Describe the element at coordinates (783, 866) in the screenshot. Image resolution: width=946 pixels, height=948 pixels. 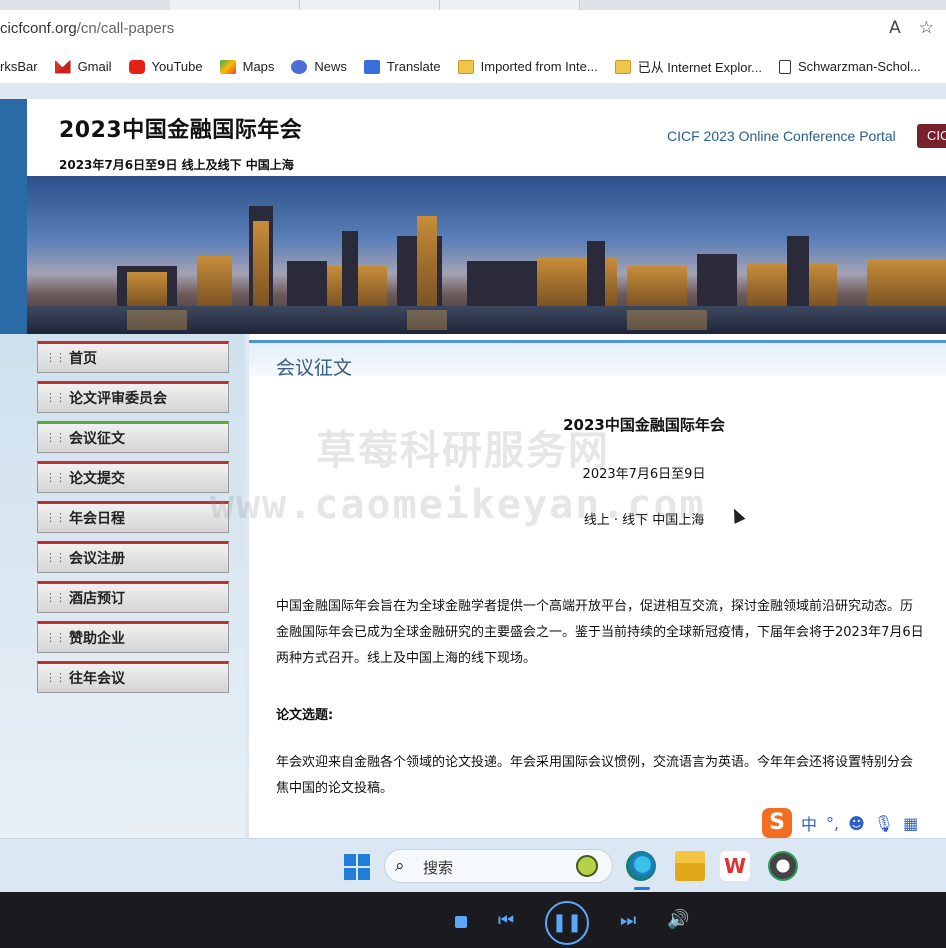
I see `app-icon` at that location.